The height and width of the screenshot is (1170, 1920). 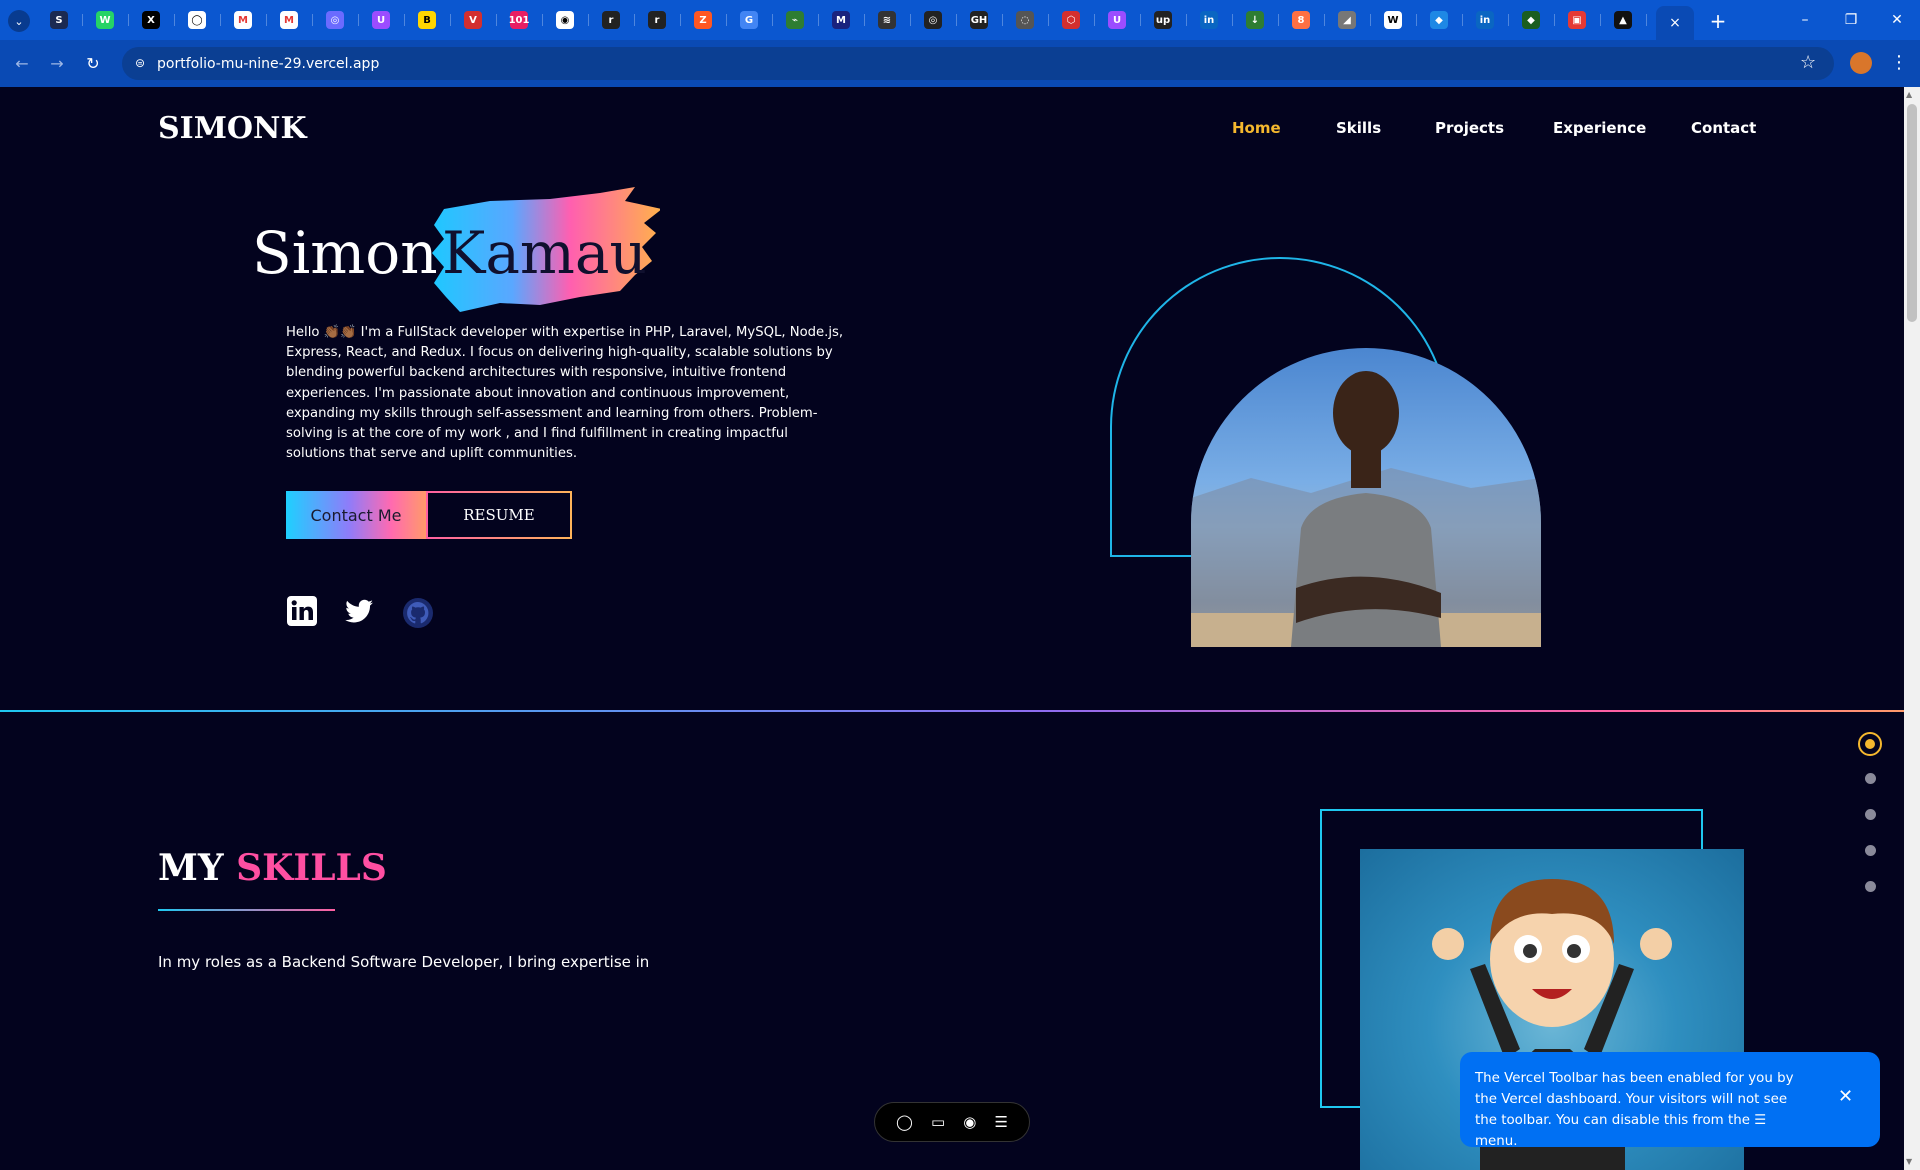 I want to click on nav-contact: Contact, so click(x=1723, y=128).